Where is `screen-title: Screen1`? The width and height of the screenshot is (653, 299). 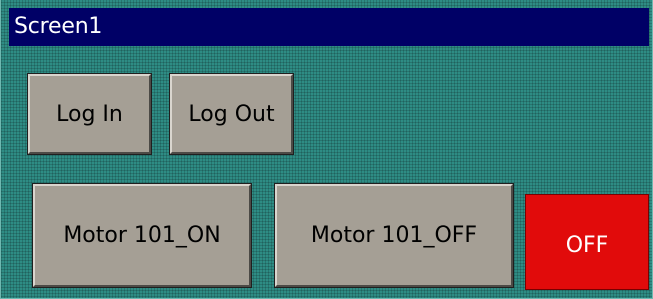 screen-title: Screen1 is located at coordinates (58, 26).